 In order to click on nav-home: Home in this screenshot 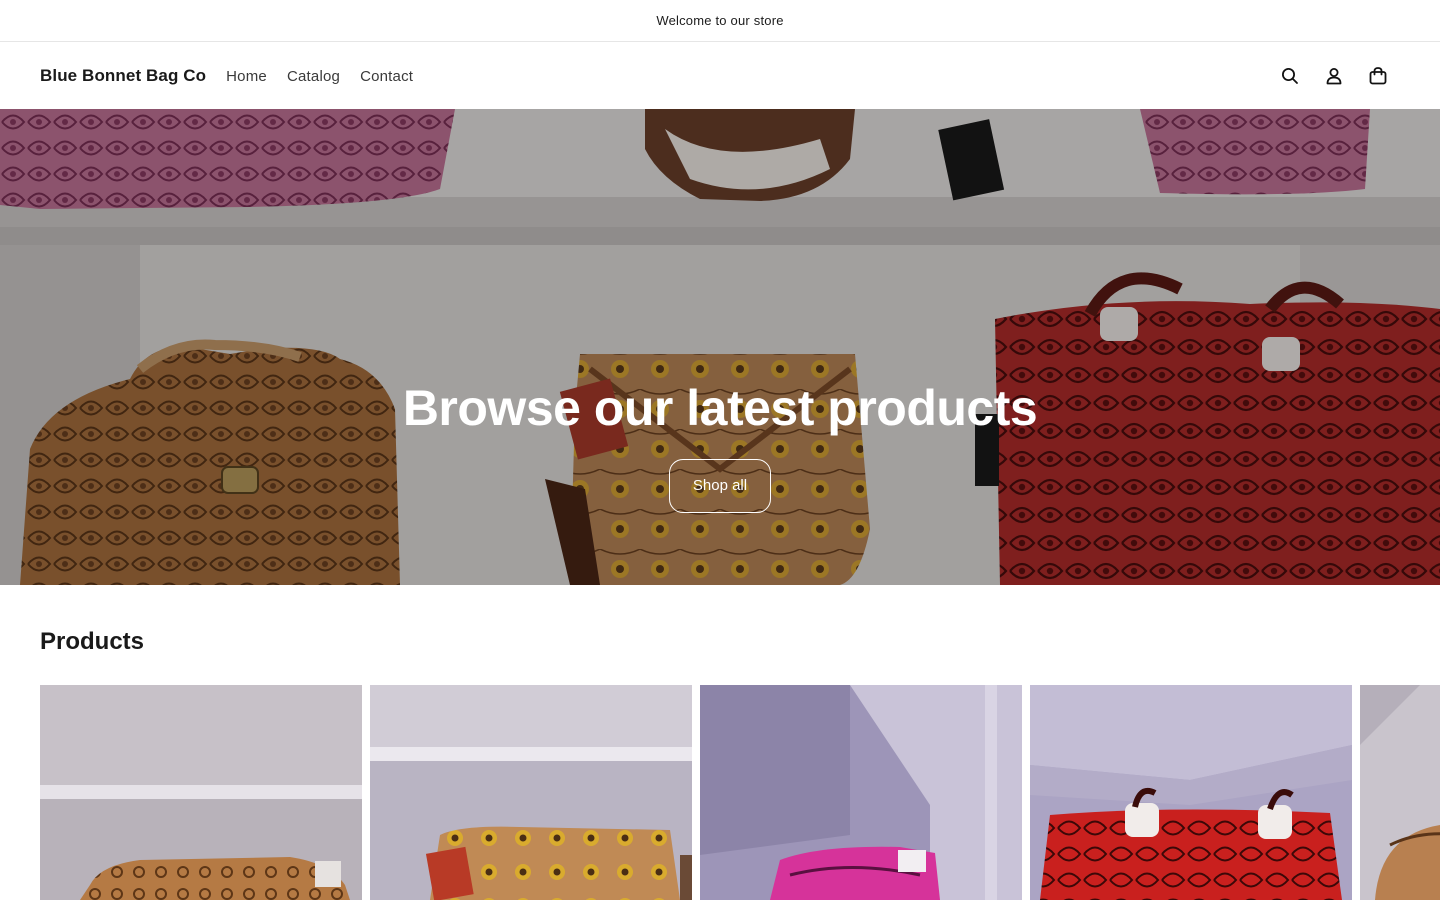, I will do `click(246, 76)`.